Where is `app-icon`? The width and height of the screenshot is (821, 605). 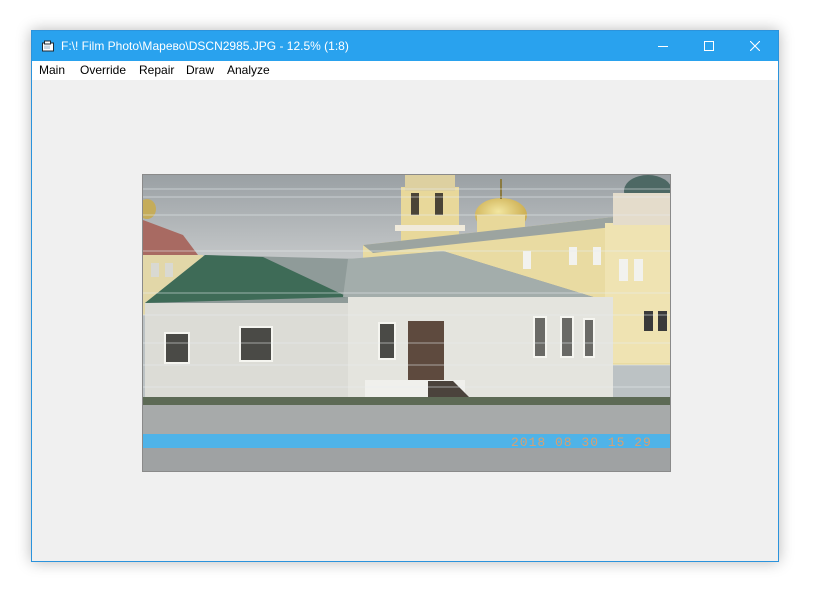
app-icon is located at coordinates (48, 46).